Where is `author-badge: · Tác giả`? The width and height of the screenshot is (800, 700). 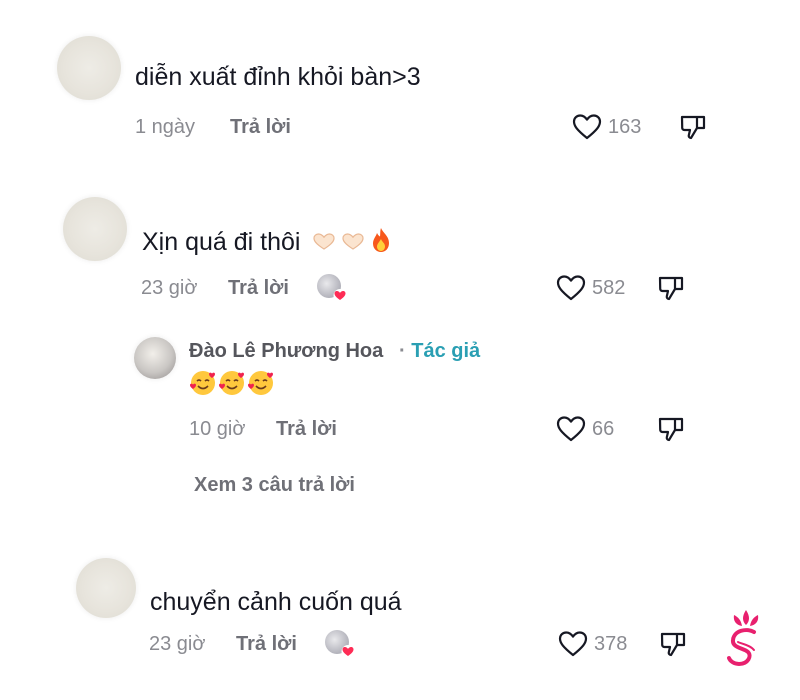 author-badge: · Tác giả is located at coordinates (439, 351).